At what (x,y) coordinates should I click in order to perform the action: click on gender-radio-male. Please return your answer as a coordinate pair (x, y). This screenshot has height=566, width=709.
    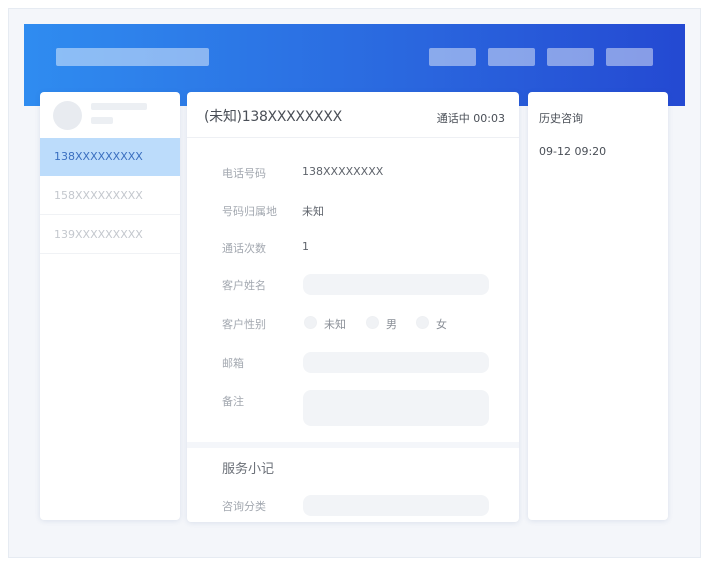
    Looking at the image, I should click on (372, 322).